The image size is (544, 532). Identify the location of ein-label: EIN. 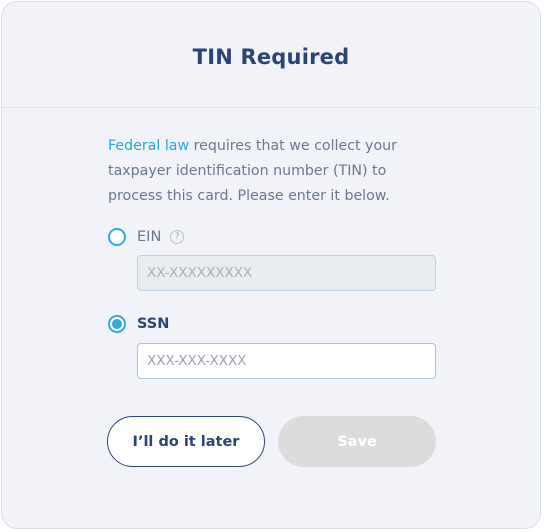
(149, 237).